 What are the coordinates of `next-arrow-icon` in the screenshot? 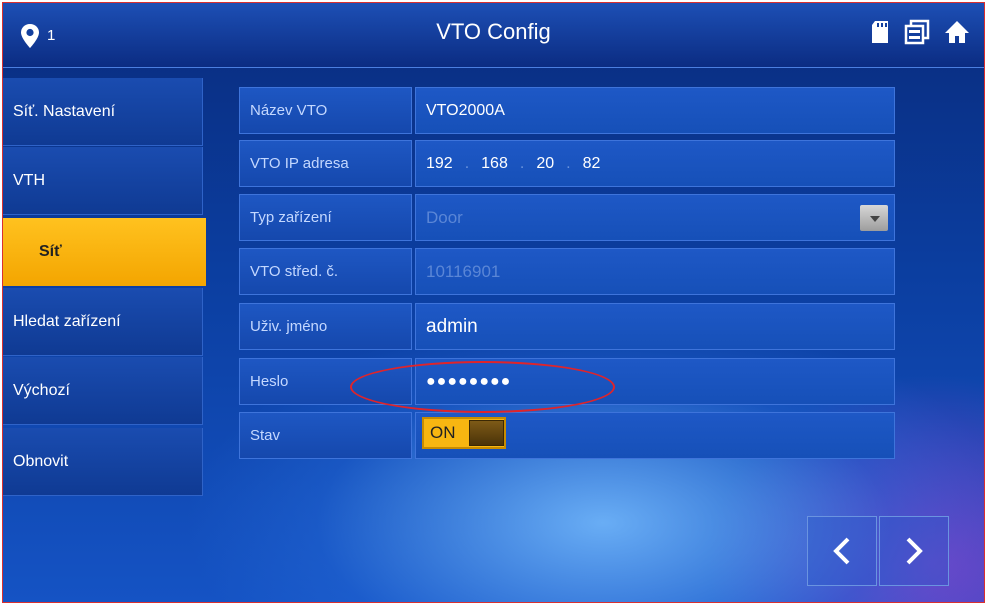 It's located at (914, 551).